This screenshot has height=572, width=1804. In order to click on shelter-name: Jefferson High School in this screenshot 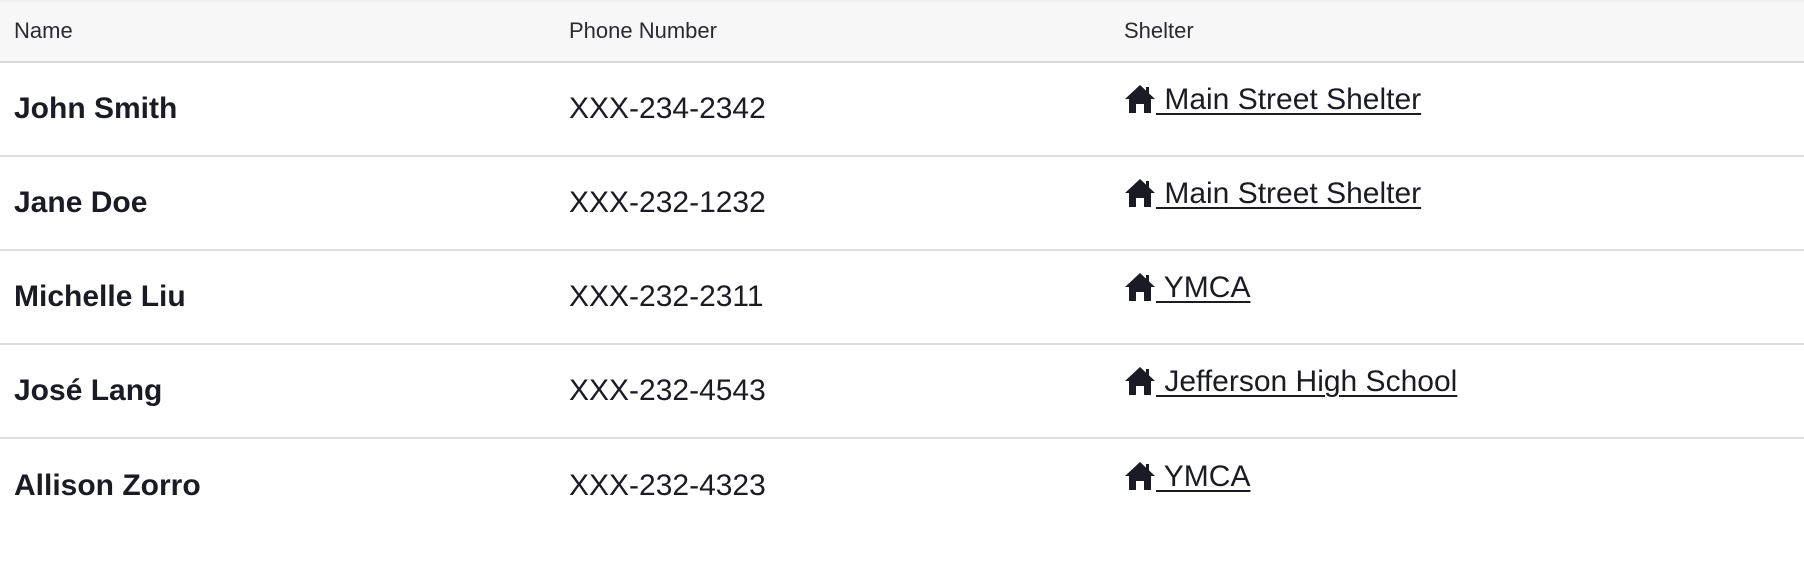, I will do `click(1306, 382)`.